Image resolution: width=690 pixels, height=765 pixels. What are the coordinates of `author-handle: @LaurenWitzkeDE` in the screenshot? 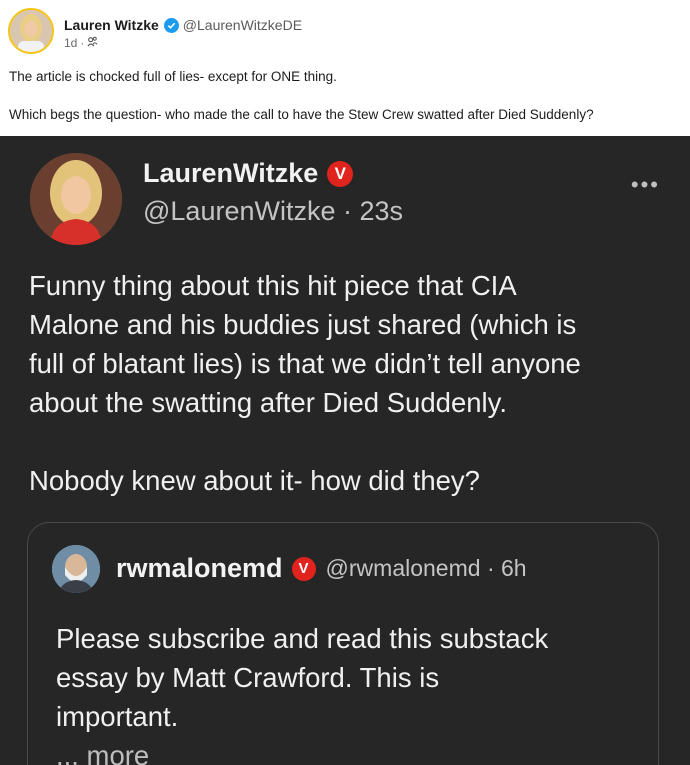 It's located at (242, 25).